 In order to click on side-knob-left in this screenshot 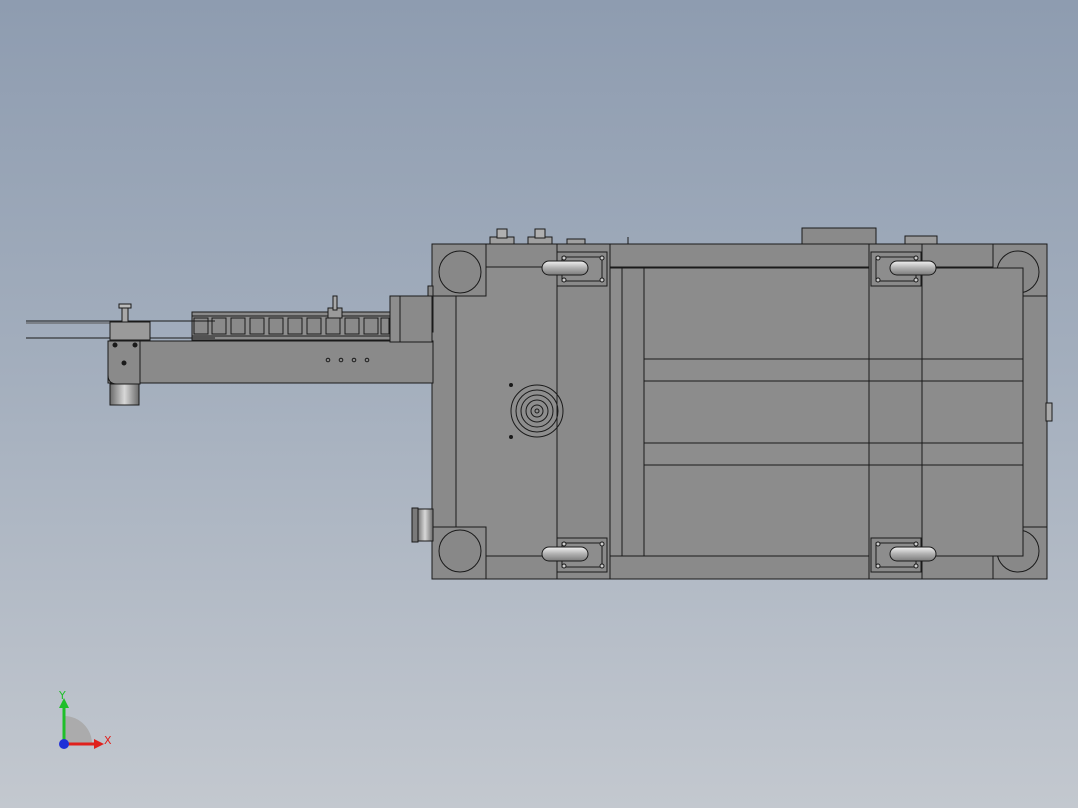, I will do `click(422, 525)`.